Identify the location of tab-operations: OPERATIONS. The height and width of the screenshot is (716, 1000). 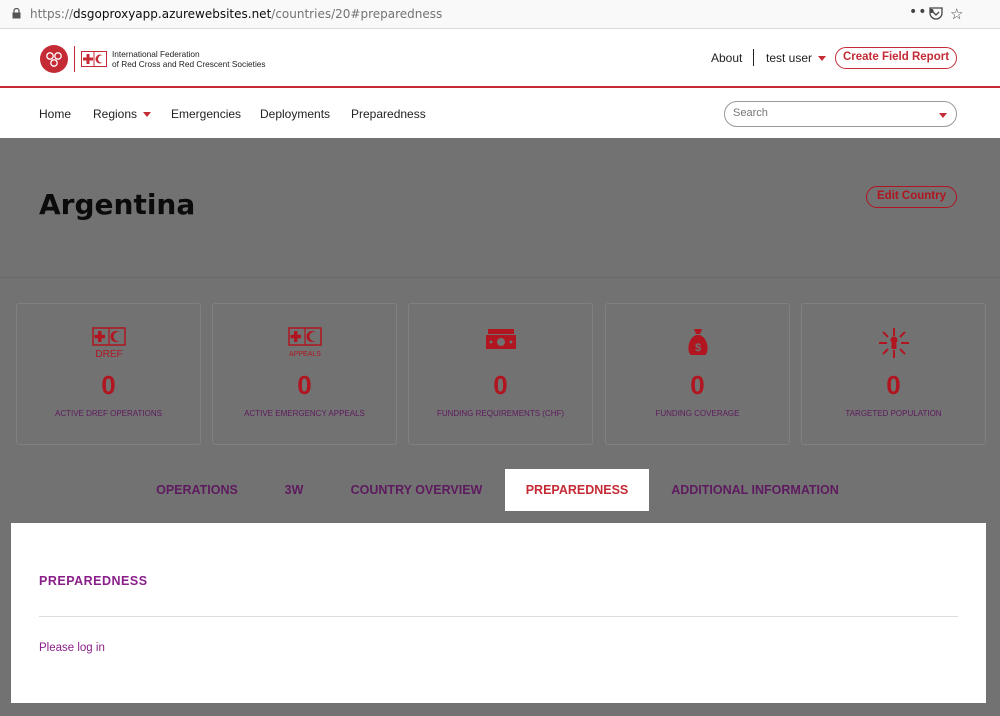
(197, 490).